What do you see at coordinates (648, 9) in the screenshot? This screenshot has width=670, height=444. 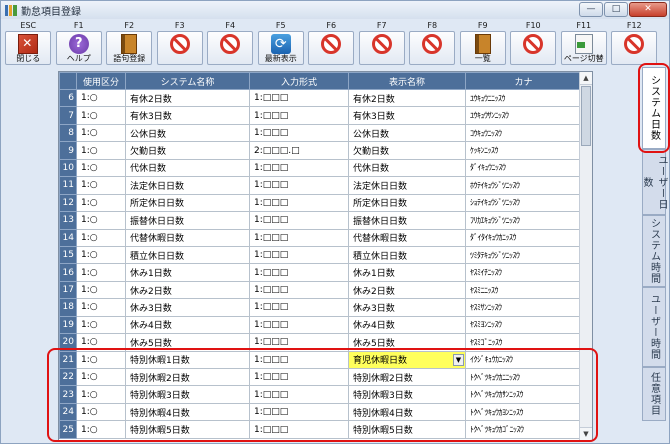 I see `close-window-button: ✕` at bounding box center [648, 9].